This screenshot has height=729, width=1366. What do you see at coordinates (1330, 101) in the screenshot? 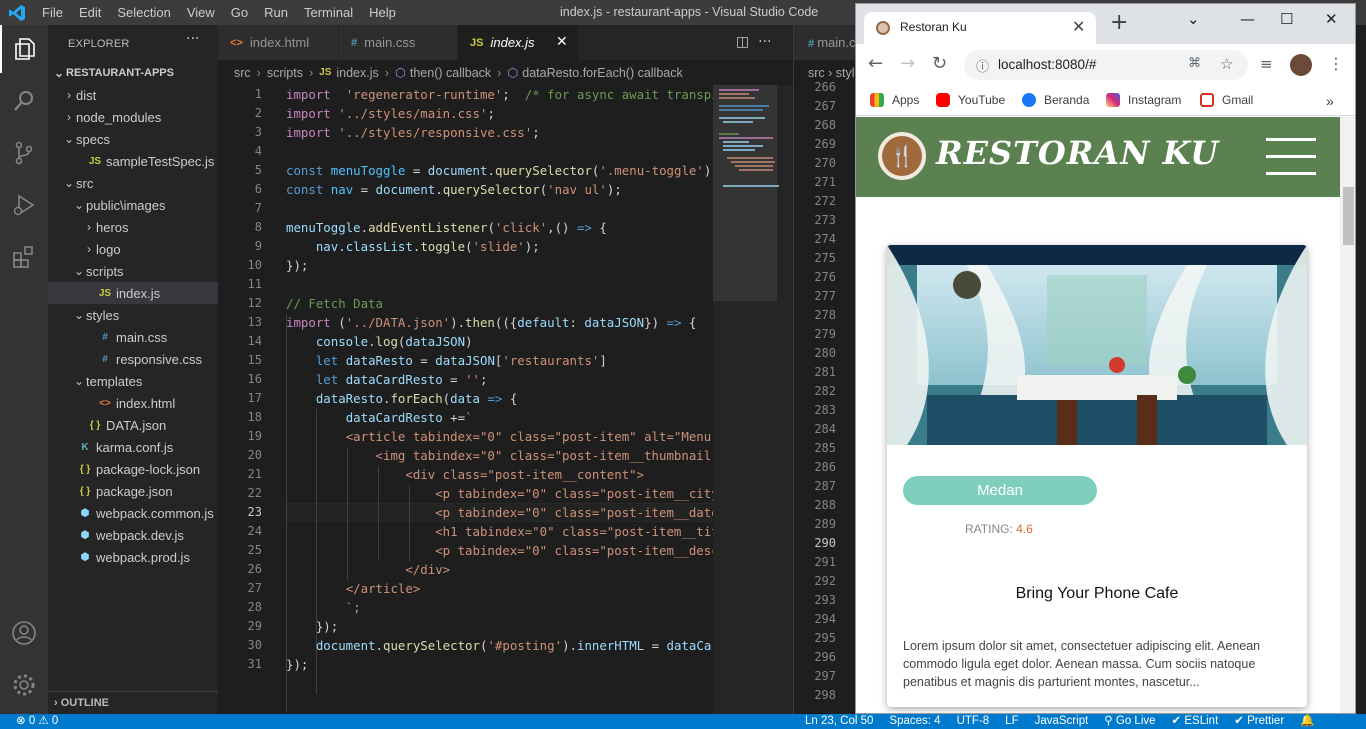
I see `more-bookmarks-icon: »` at bounding box center [1330, 101].